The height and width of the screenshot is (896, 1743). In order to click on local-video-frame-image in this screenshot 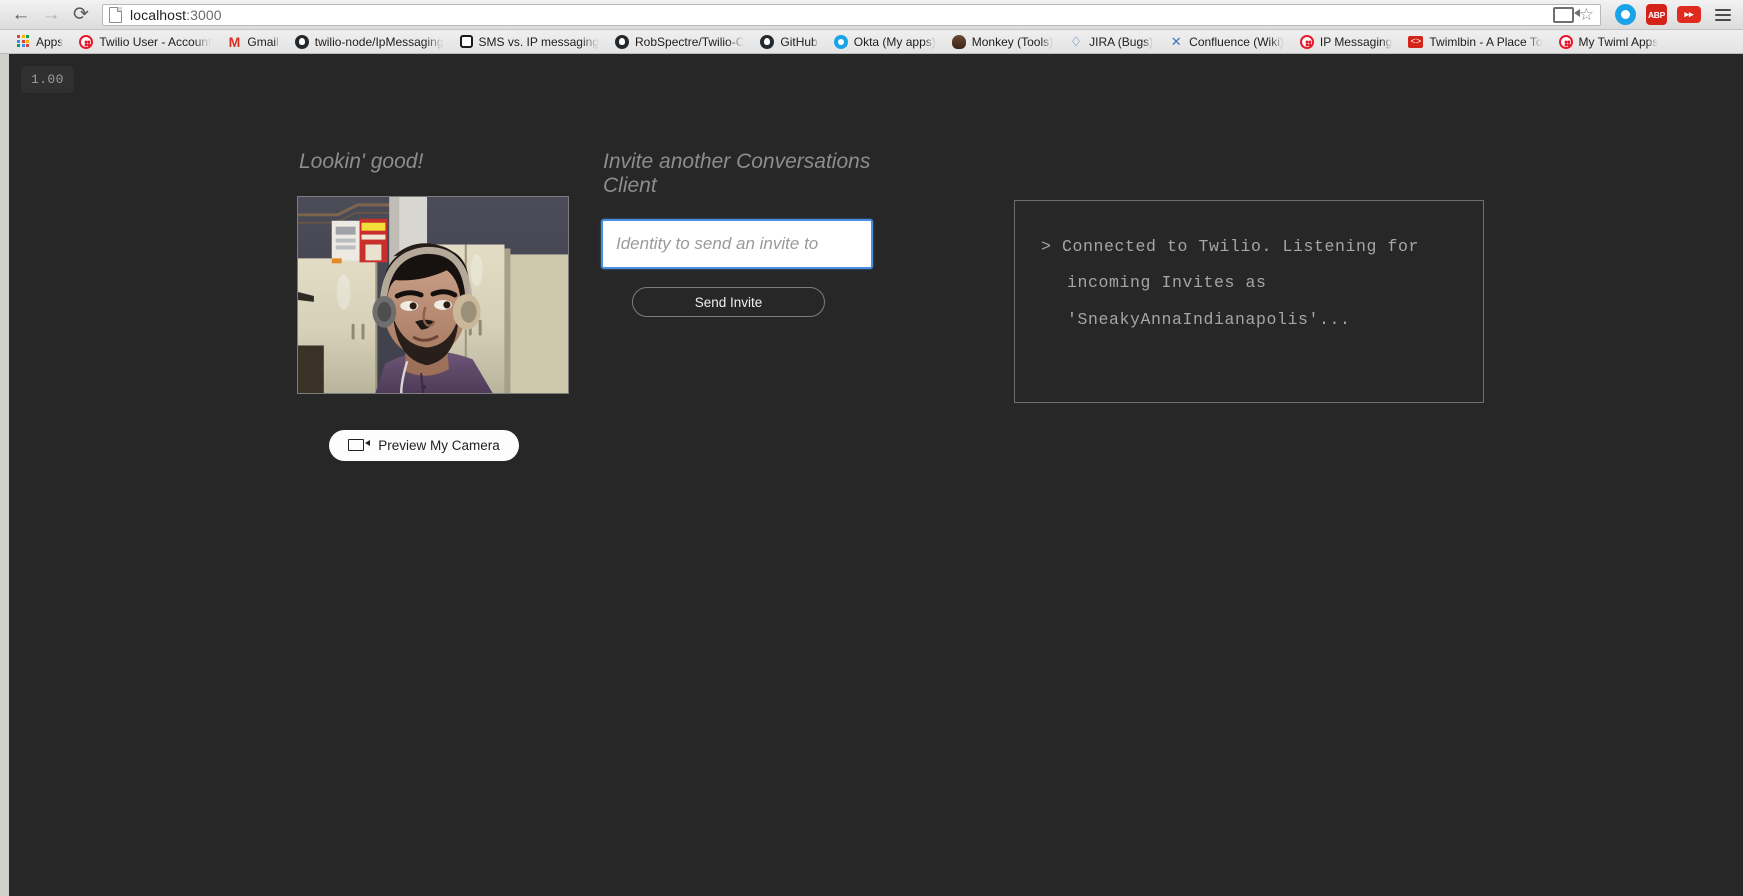, I will do `click(433, 294)`.